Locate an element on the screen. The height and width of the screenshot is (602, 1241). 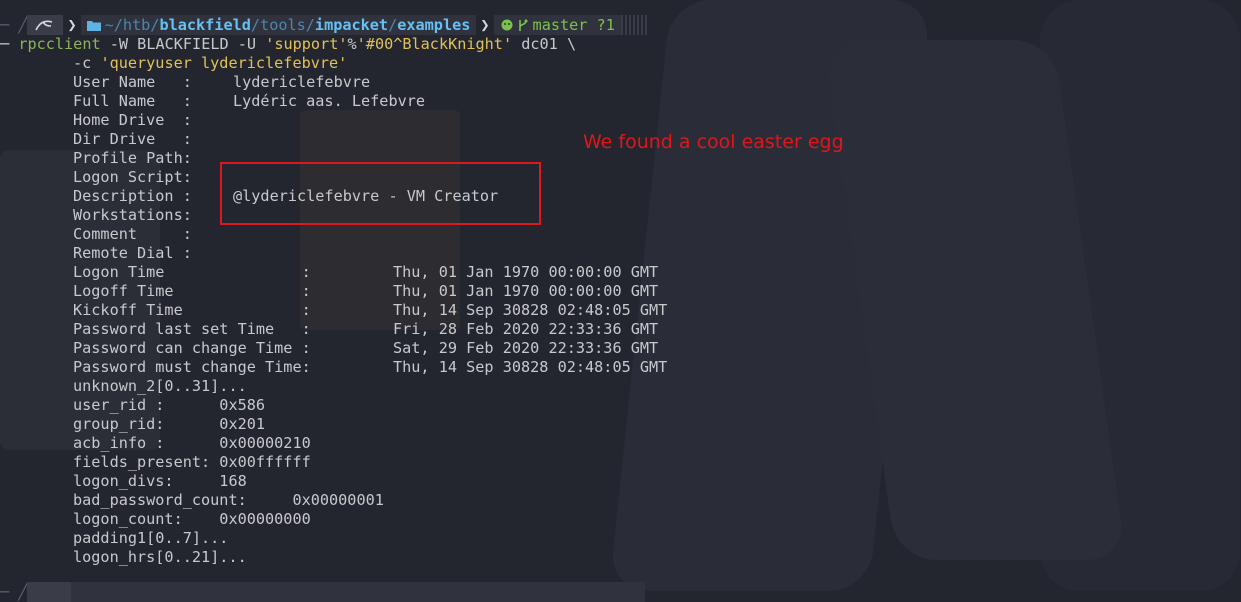
info-text: user_rid : 0x586 is located at coordinates (169, 405).